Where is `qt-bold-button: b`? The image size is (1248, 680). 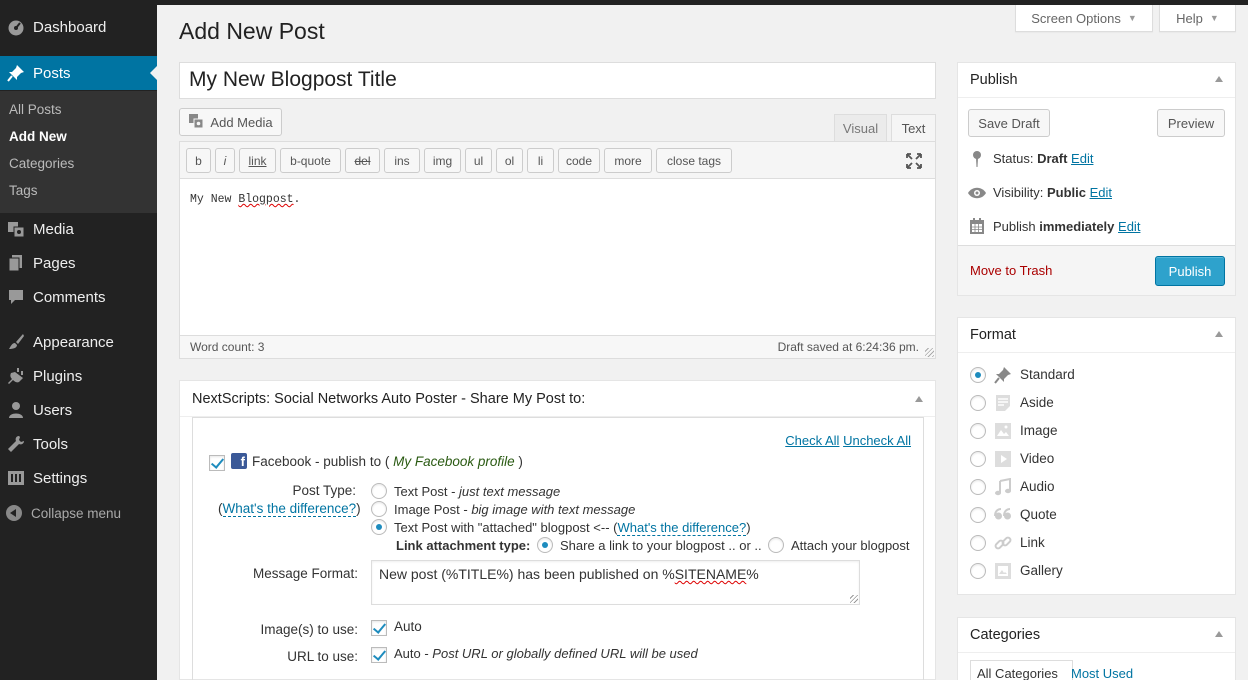 qt-bold-button: b is located at coordinates (198, 160).